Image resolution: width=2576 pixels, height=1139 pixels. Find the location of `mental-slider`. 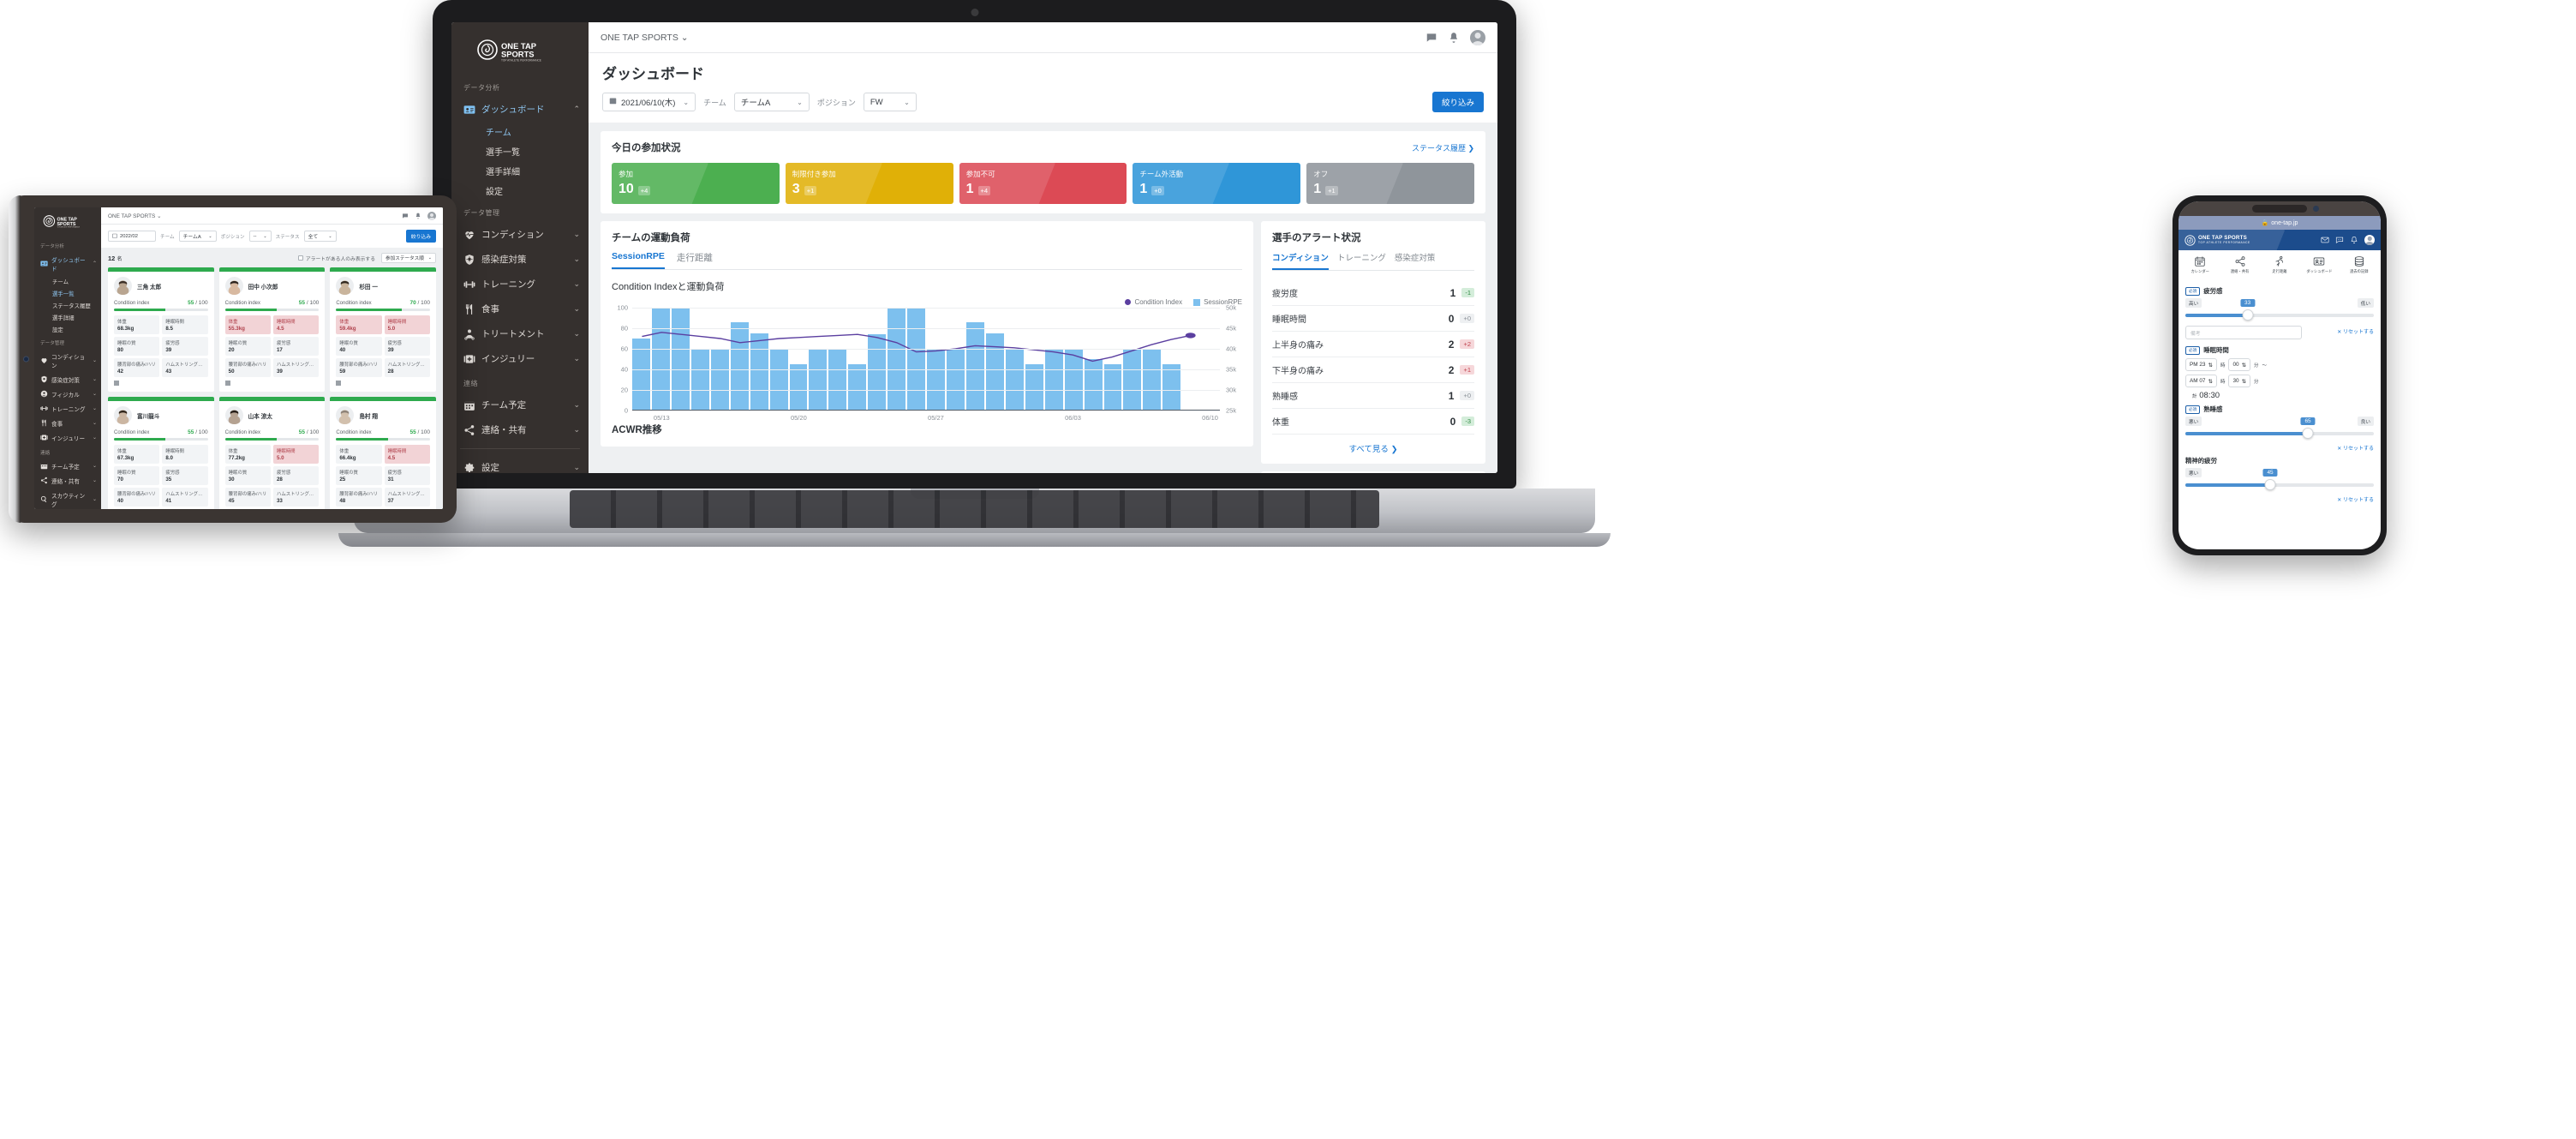

mental-slider is located at coordinates (2280, 485).